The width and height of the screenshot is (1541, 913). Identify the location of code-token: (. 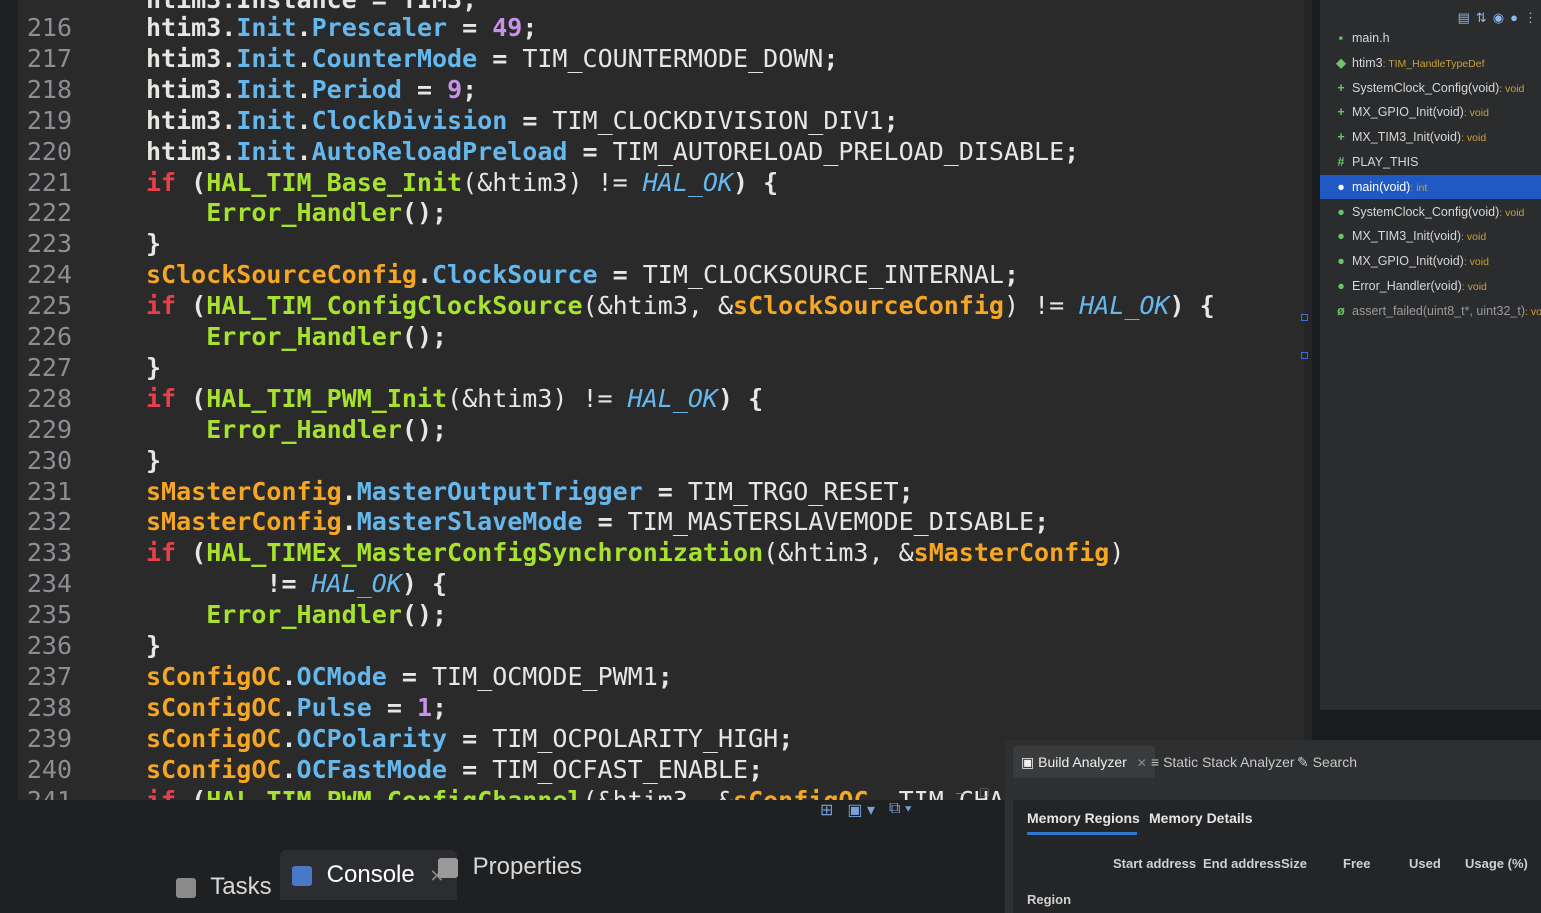
(191, 182).